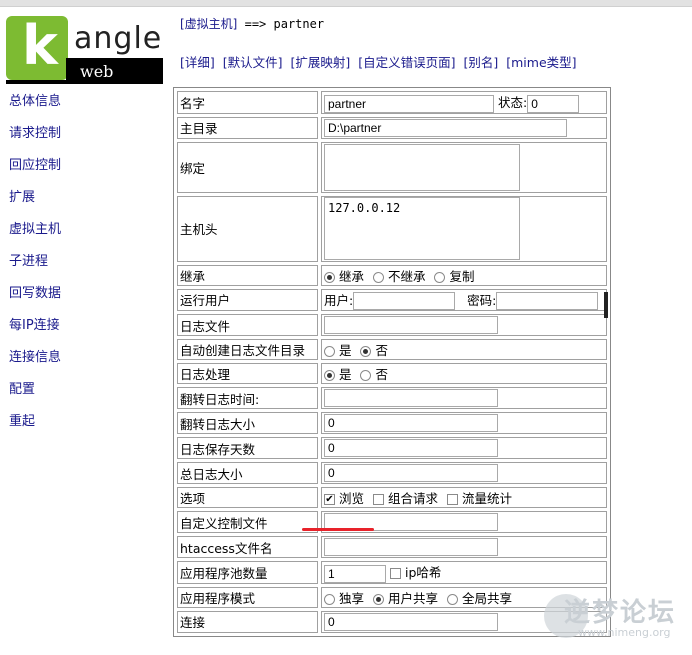 The width and height of the screenshot is (692, 655). I want to click on poolcount-label: 应用程序池数量, so click(247, 572).